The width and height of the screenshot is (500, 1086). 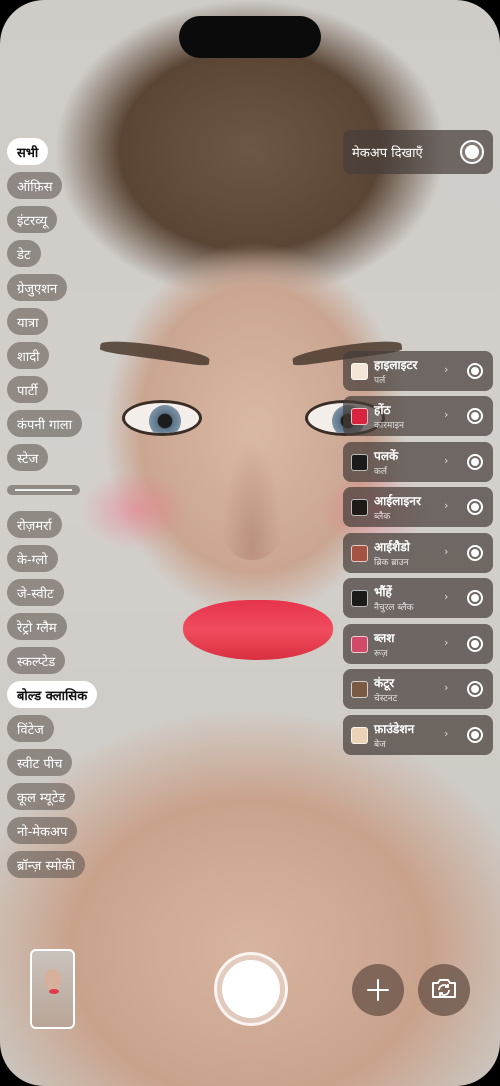 What do you see at coordinates (40, 762) in the screenshot?
I see `look-chip-sweet-peach: स्वीट पीच` at bounding box center [40, 762].